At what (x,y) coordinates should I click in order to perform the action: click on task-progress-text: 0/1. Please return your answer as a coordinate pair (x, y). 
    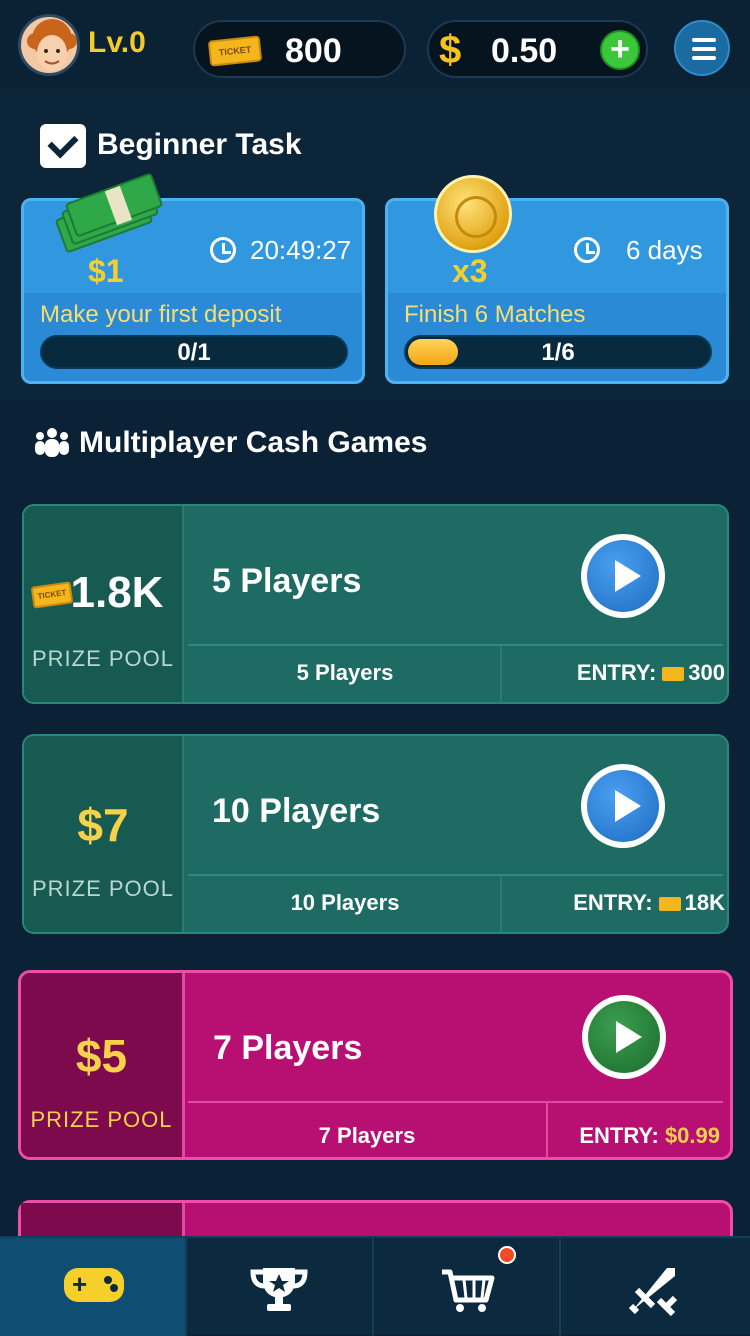
    Looking at the image, I should click on (194, 352).